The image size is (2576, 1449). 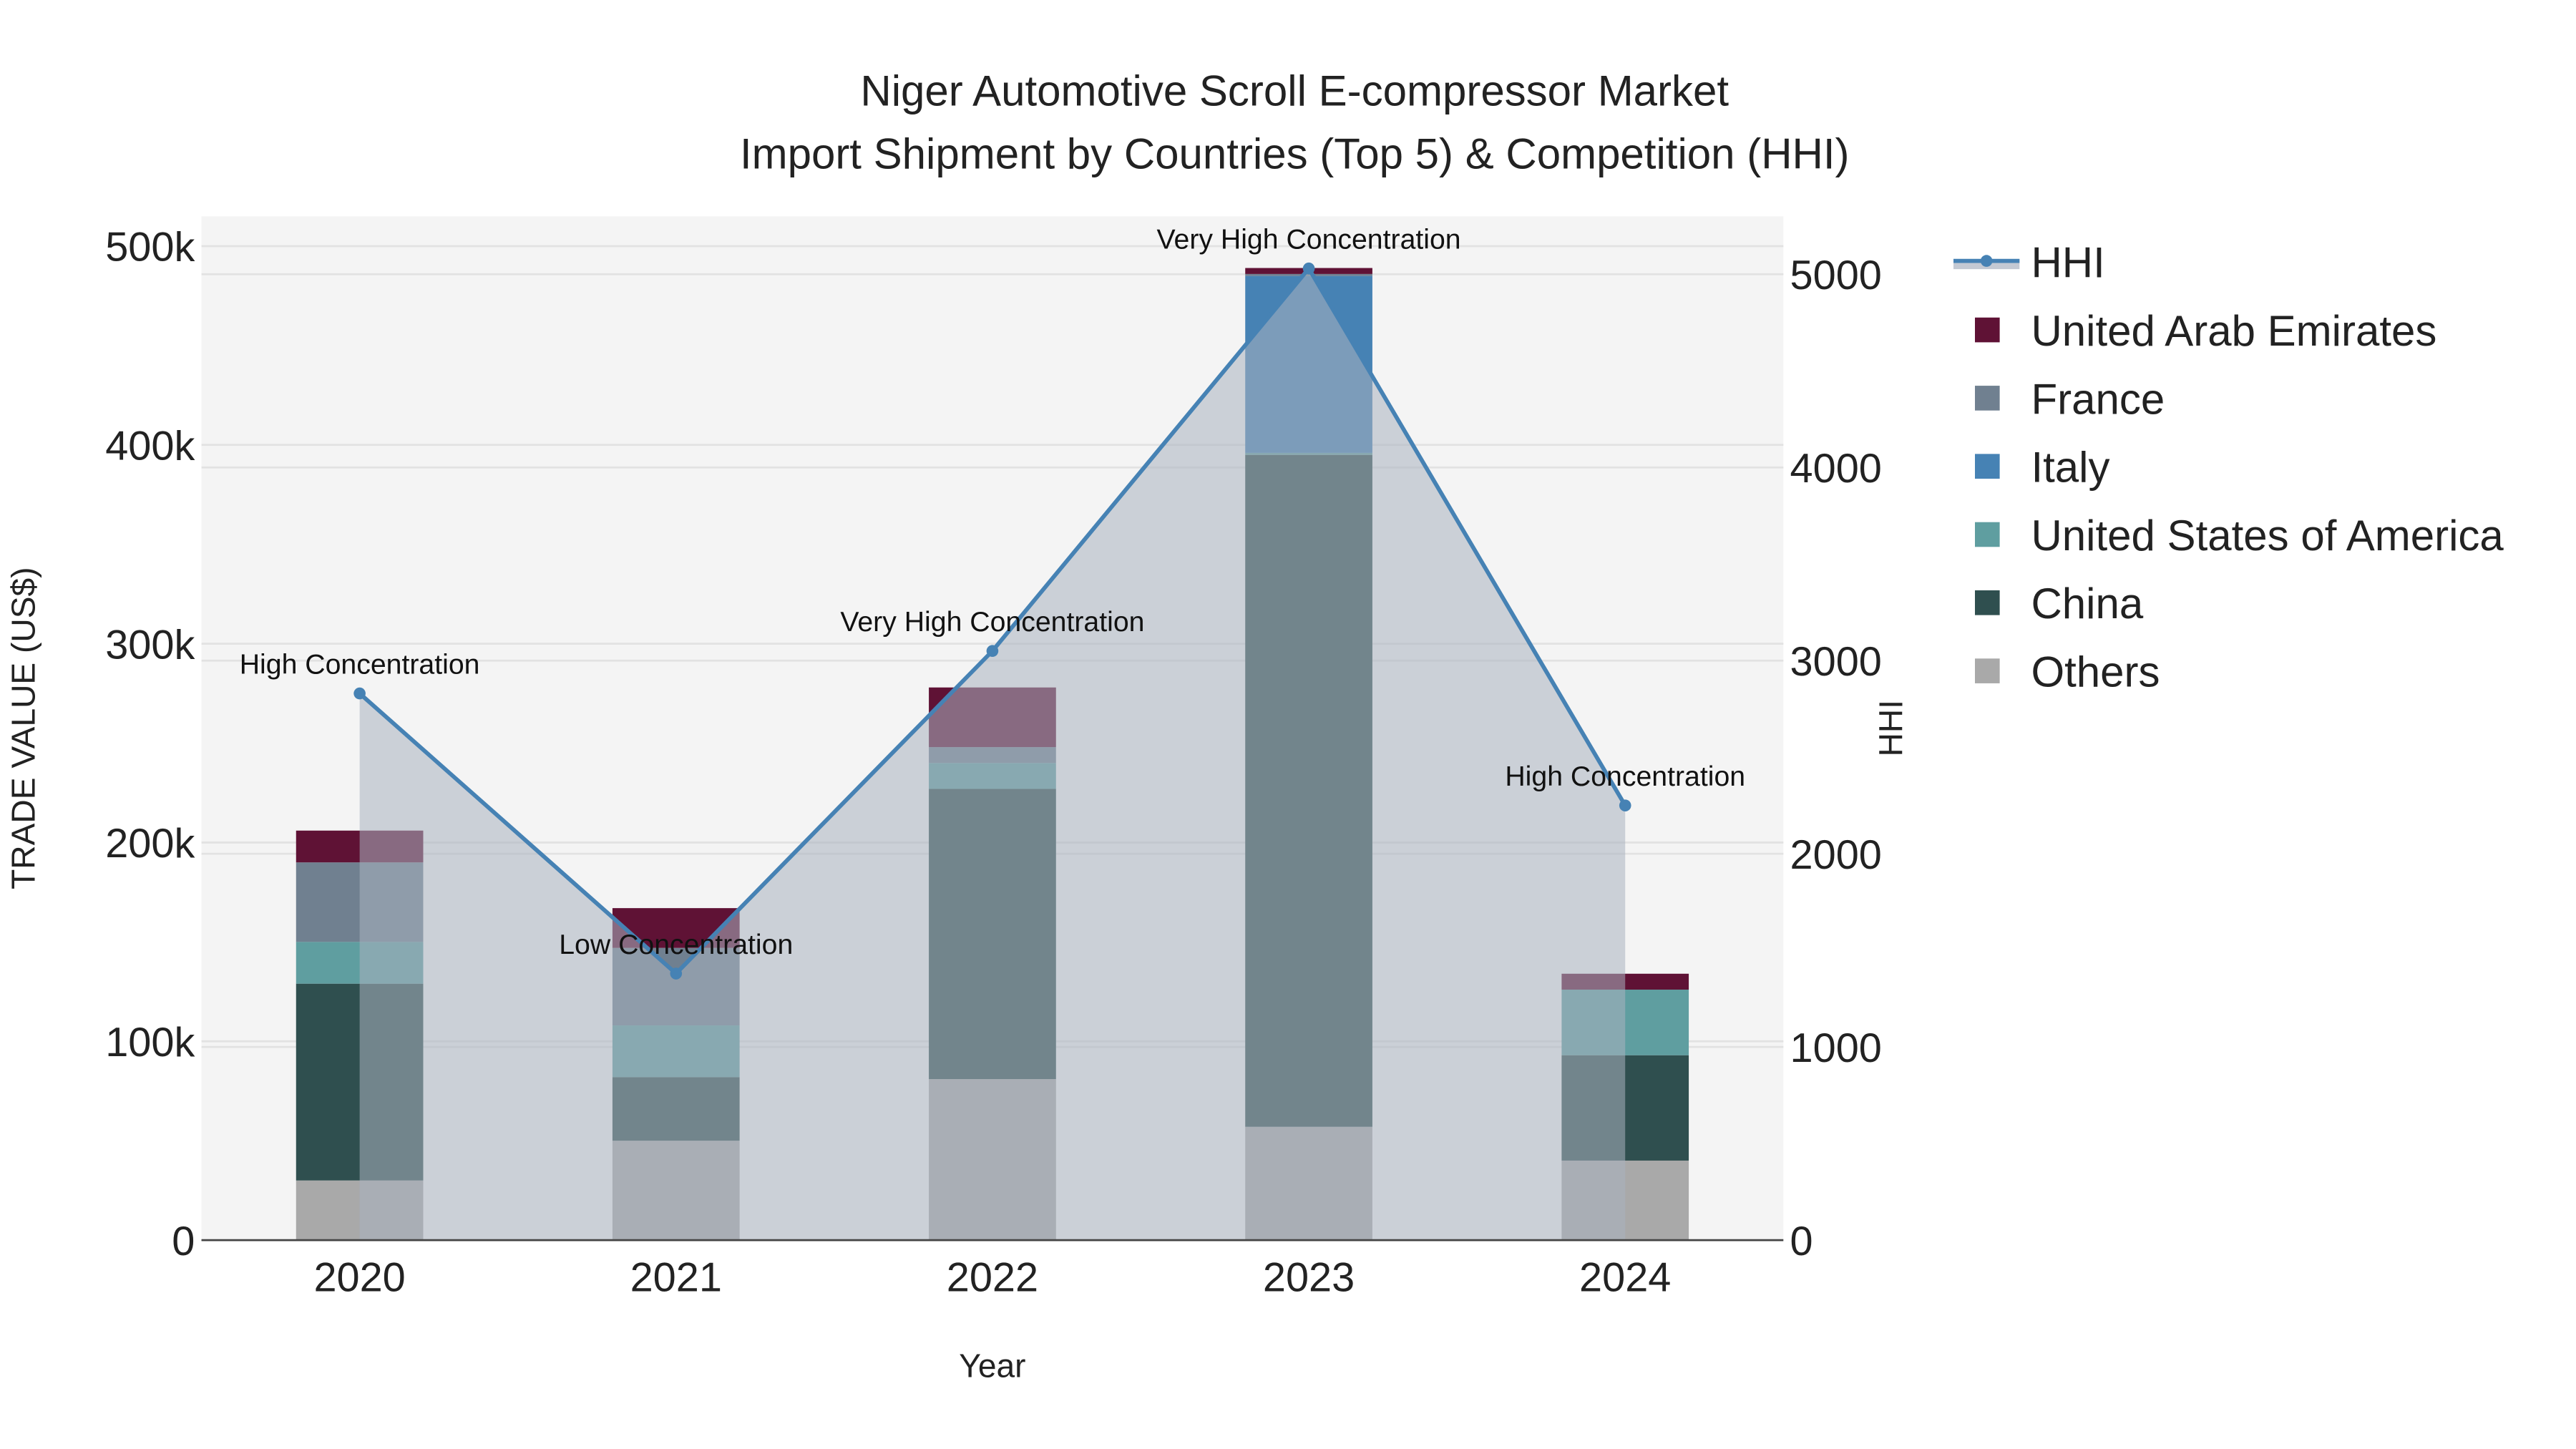 I want to click on legend-label: United States of America, so click(x=2267, y=536).